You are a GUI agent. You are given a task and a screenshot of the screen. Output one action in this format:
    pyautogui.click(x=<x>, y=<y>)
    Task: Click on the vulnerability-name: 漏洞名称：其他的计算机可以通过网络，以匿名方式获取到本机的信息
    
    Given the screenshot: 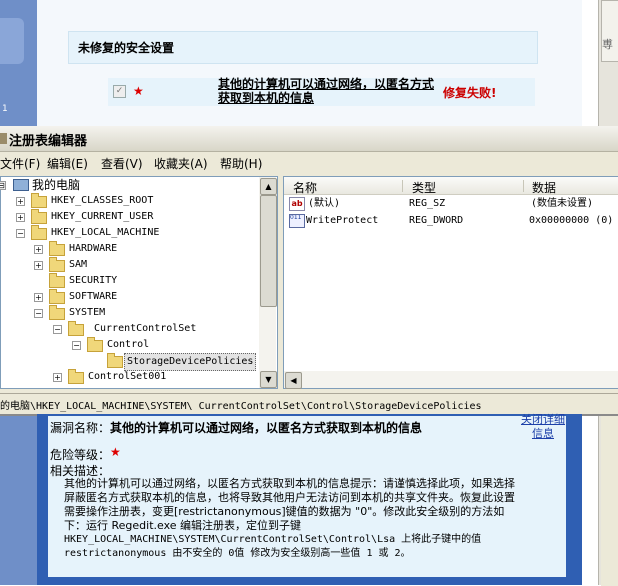 What is the action you would take?
    pyautogui.click(x=236, y=427)
    